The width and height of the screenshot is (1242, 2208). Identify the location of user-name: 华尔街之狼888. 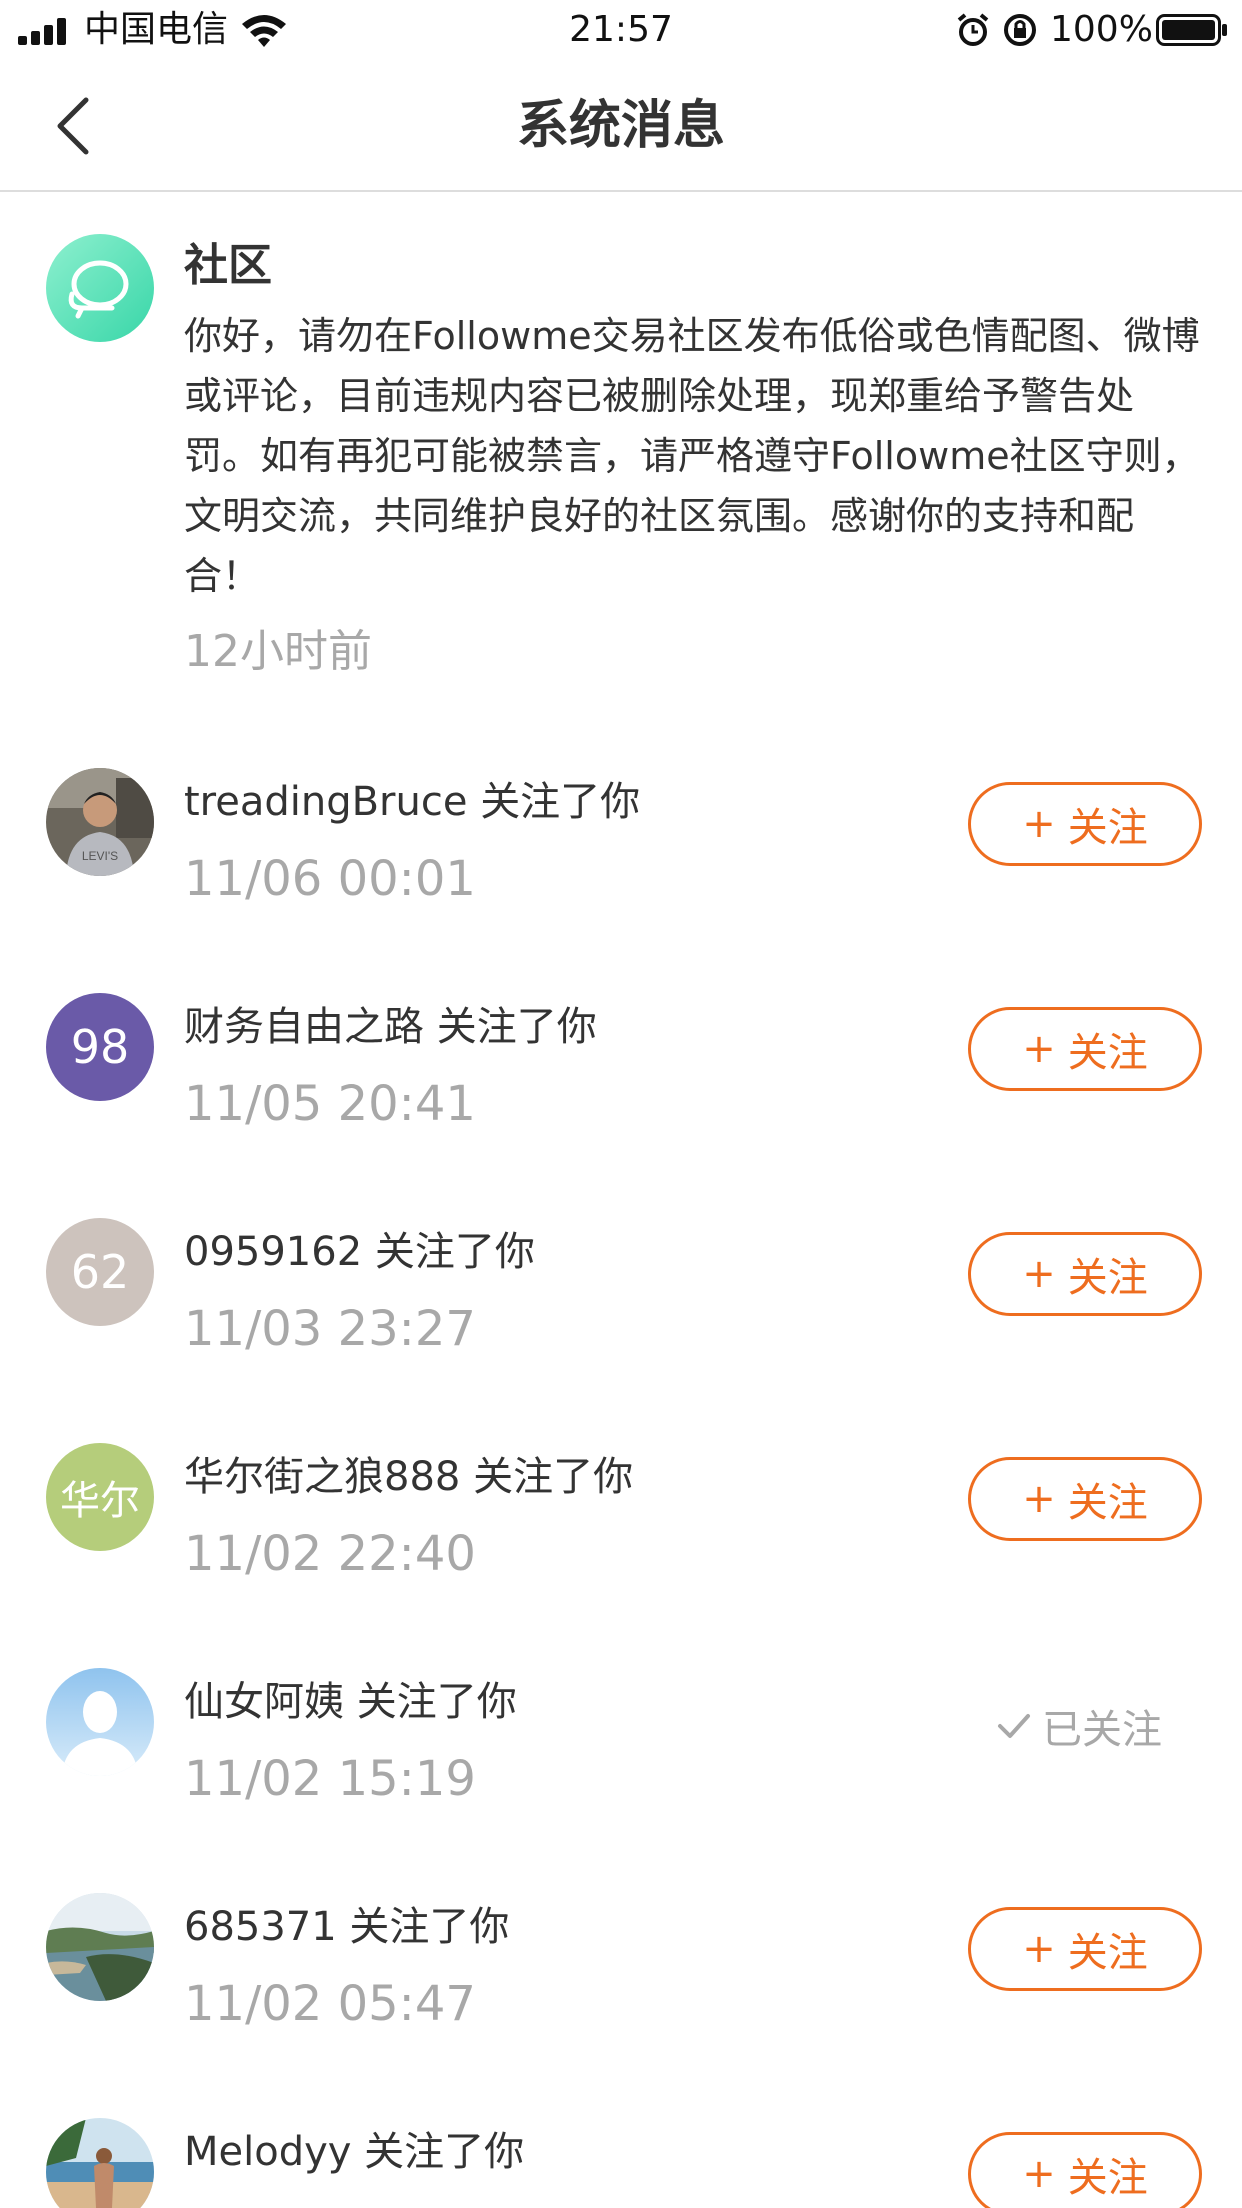
(322, 1477).